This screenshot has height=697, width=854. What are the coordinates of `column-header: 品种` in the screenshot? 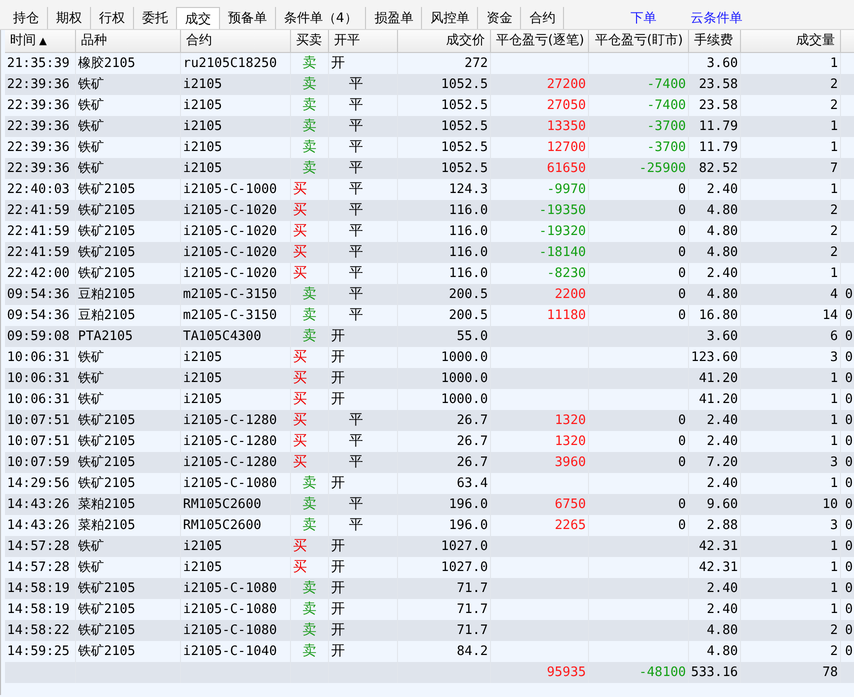 It's located at (128, 41).